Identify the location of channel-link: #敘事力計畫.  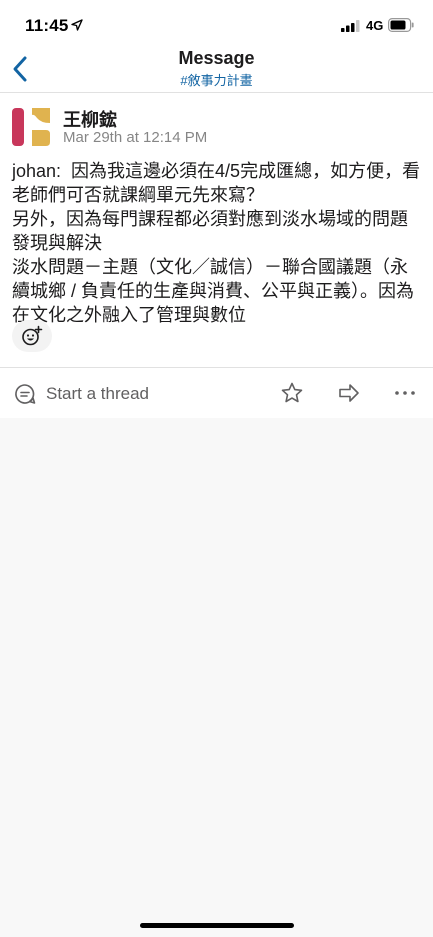
(216, 79).